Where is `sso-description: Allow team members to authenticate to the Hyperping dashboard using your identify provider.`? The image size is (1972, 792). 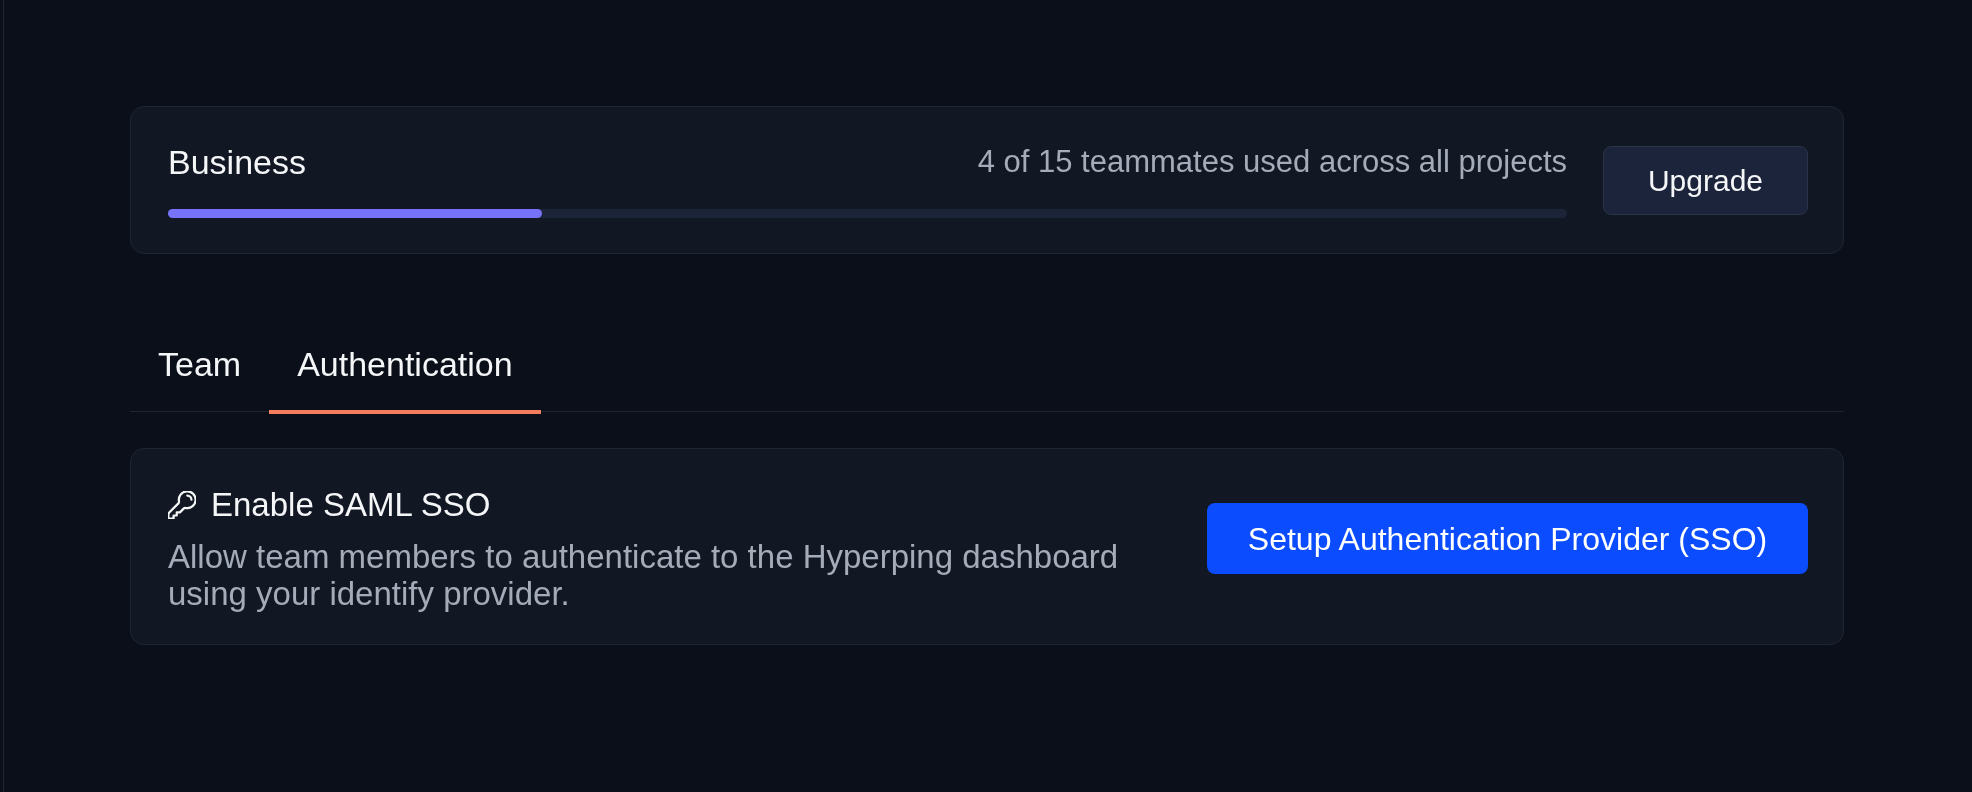
sso-description: Allow team members to authenticate to the Hyperping dashboard using your identify provider. is located at coordinates (644, 575).